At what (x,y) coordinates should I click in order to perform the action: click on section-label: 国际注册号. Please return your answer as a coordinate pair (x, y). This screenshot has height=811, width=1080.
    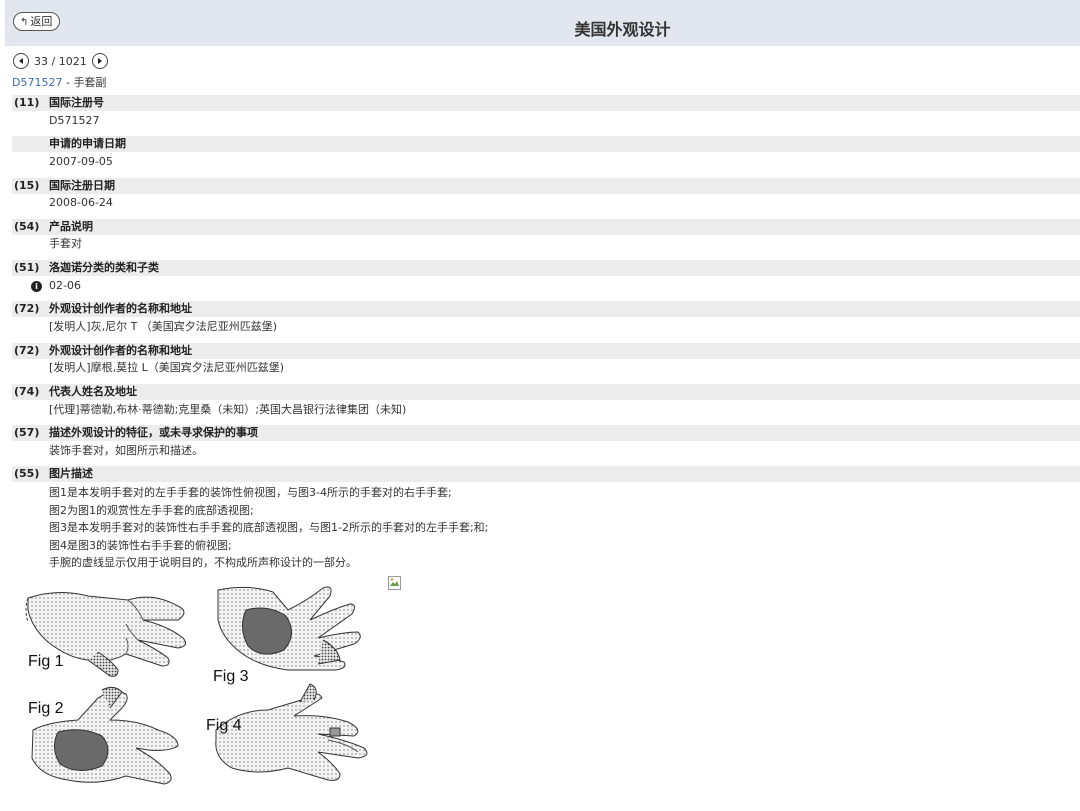
    Looking at the image, I should click on (76, 102).